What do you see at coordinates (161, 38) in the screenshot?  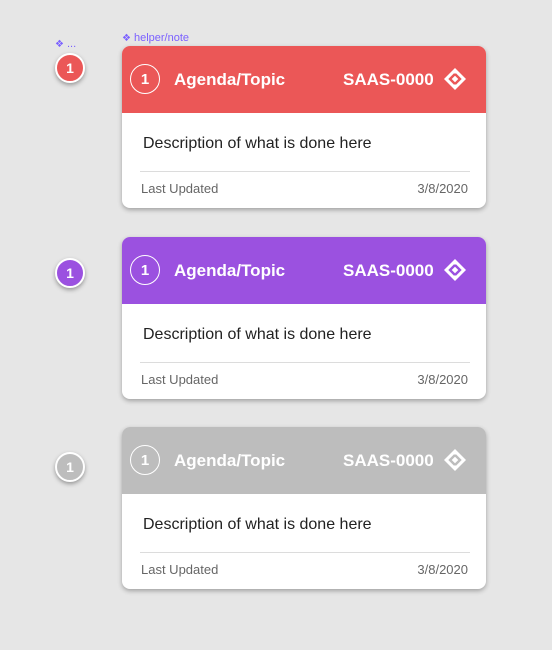 I see `helper-note-text: helper/note` at bounding box center [161, 38].